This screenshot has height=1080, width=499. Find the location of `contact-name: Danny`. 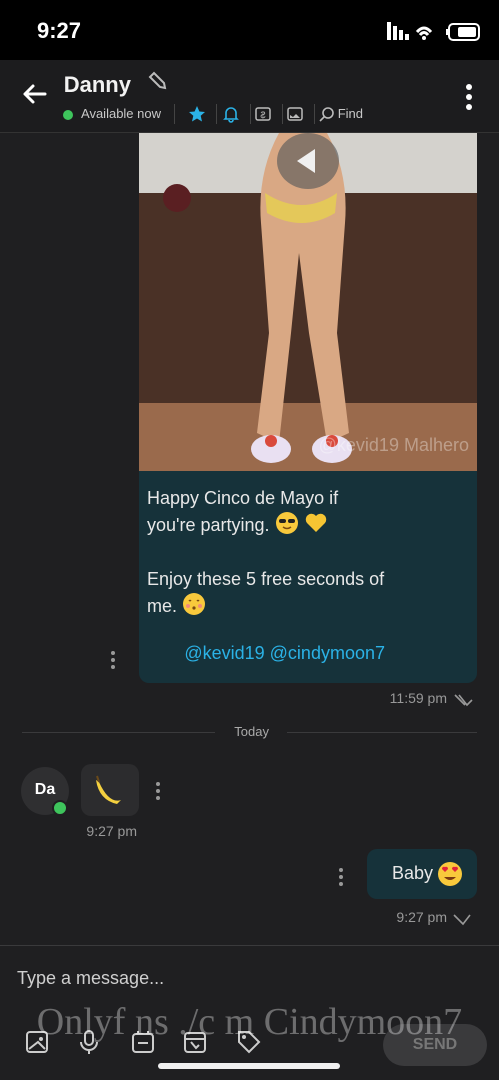

contact-name: Danny is located at coordinates (97, 85).